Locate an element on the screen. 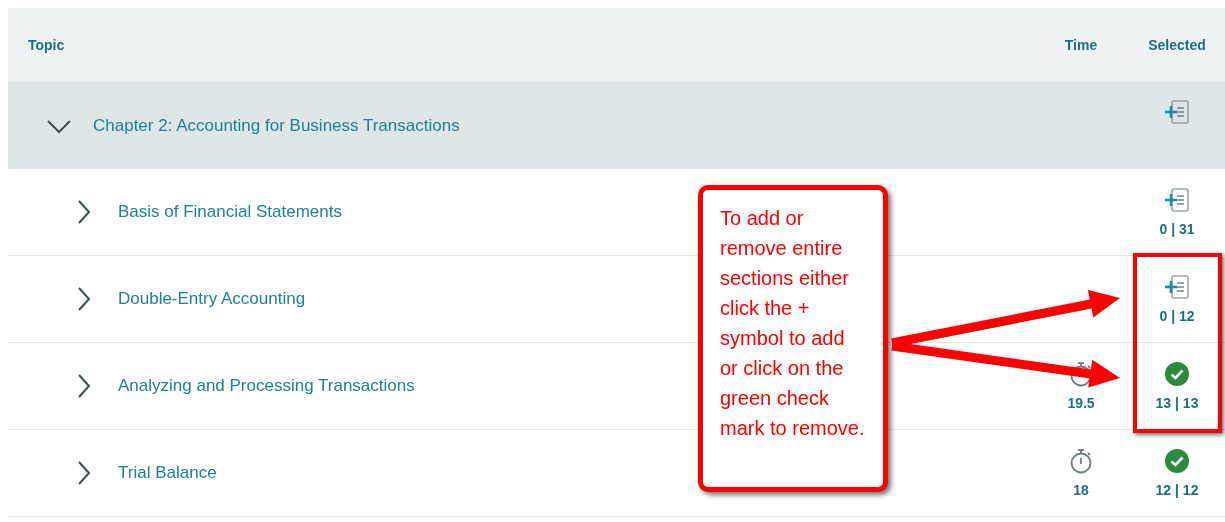 This screenshot has width=1225, height=522. column-header: Time is located at coordinates (1081, 45).